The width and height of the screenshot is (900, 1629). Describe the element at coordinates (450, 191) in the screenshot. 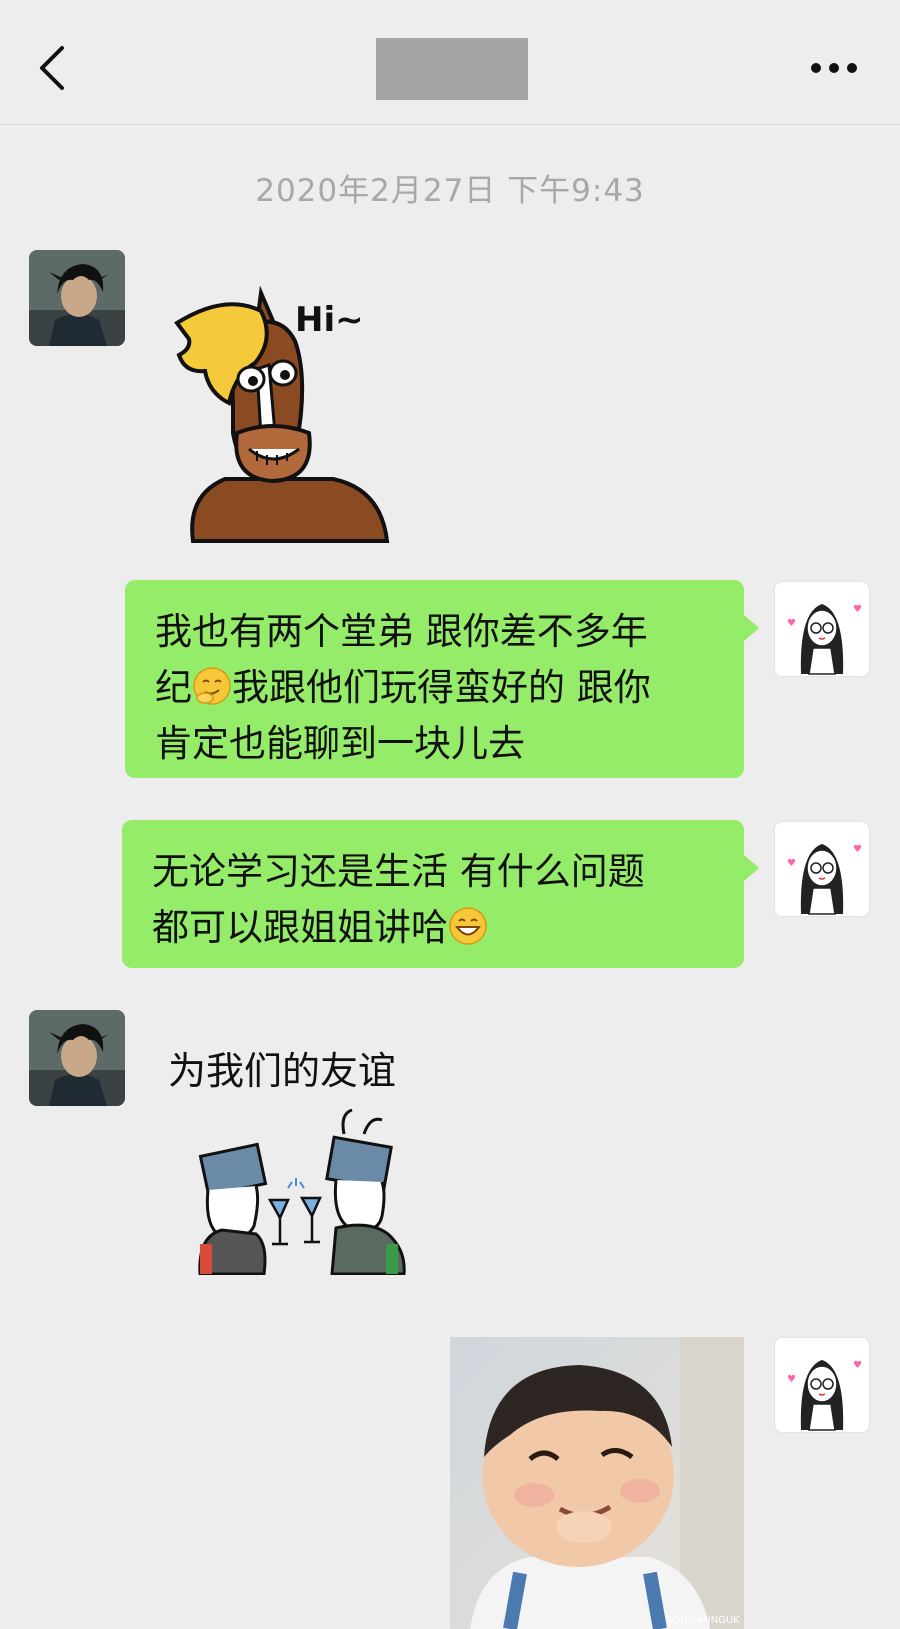

I see `message-timestamp: 2020年2月27日 下午9:43` at that location.